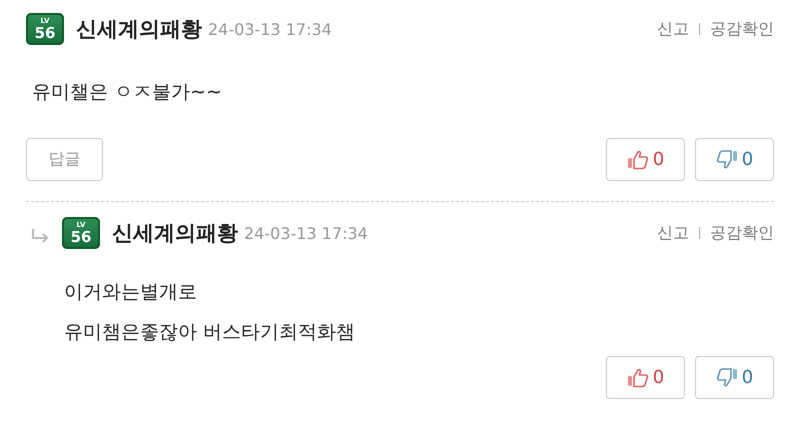  Describe the element at coordinates (131, 292) in the screenshot. I see `comment-text: 이거와는별개로` at that location.